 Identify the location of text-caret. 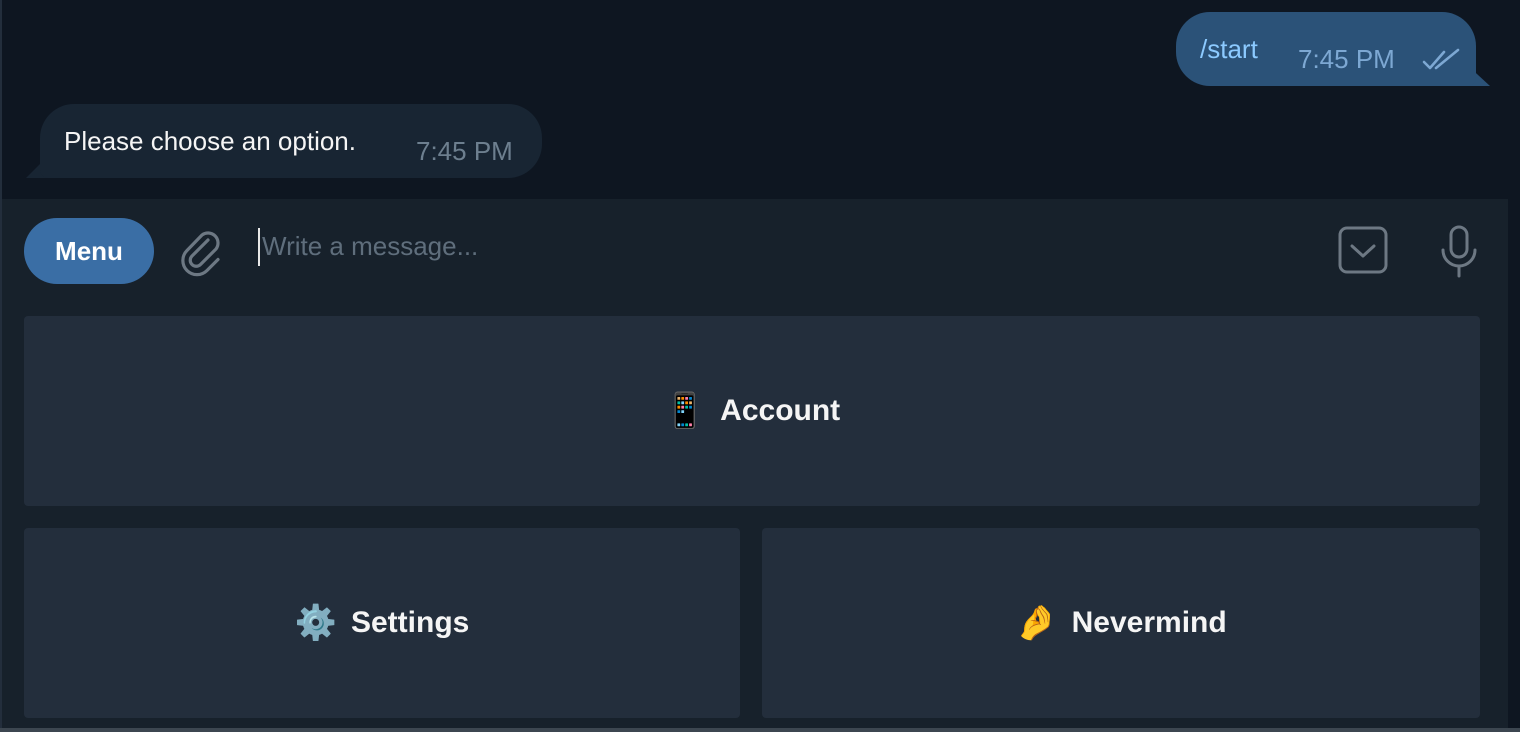
(259, 247).